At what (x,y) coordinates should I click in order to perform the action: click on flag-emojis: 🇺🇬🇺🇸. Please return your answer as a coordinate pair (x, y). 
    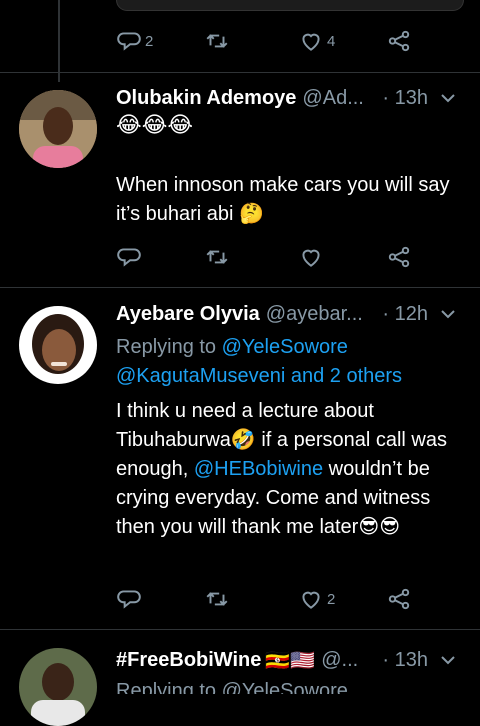
    Looking at the image, I should click on (290, 660).